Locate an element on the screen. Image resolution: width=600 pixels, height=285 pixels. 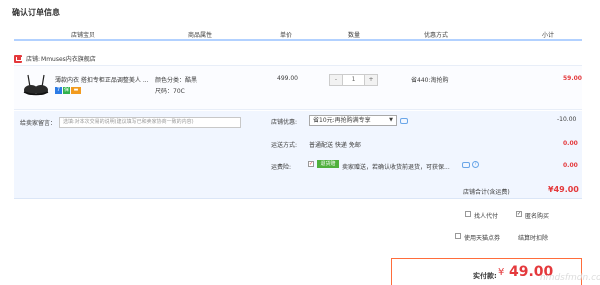
page-title: 确认订单信息 is located at coordinates (36, 12).